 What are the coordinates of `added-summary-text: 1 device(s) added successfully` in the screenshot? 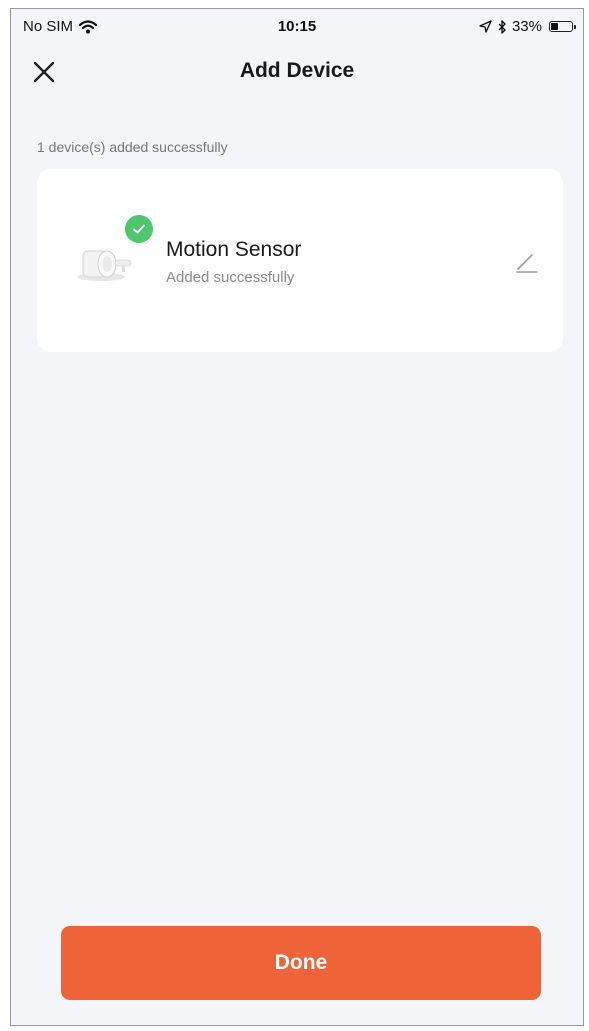 It's located at (132, 147).